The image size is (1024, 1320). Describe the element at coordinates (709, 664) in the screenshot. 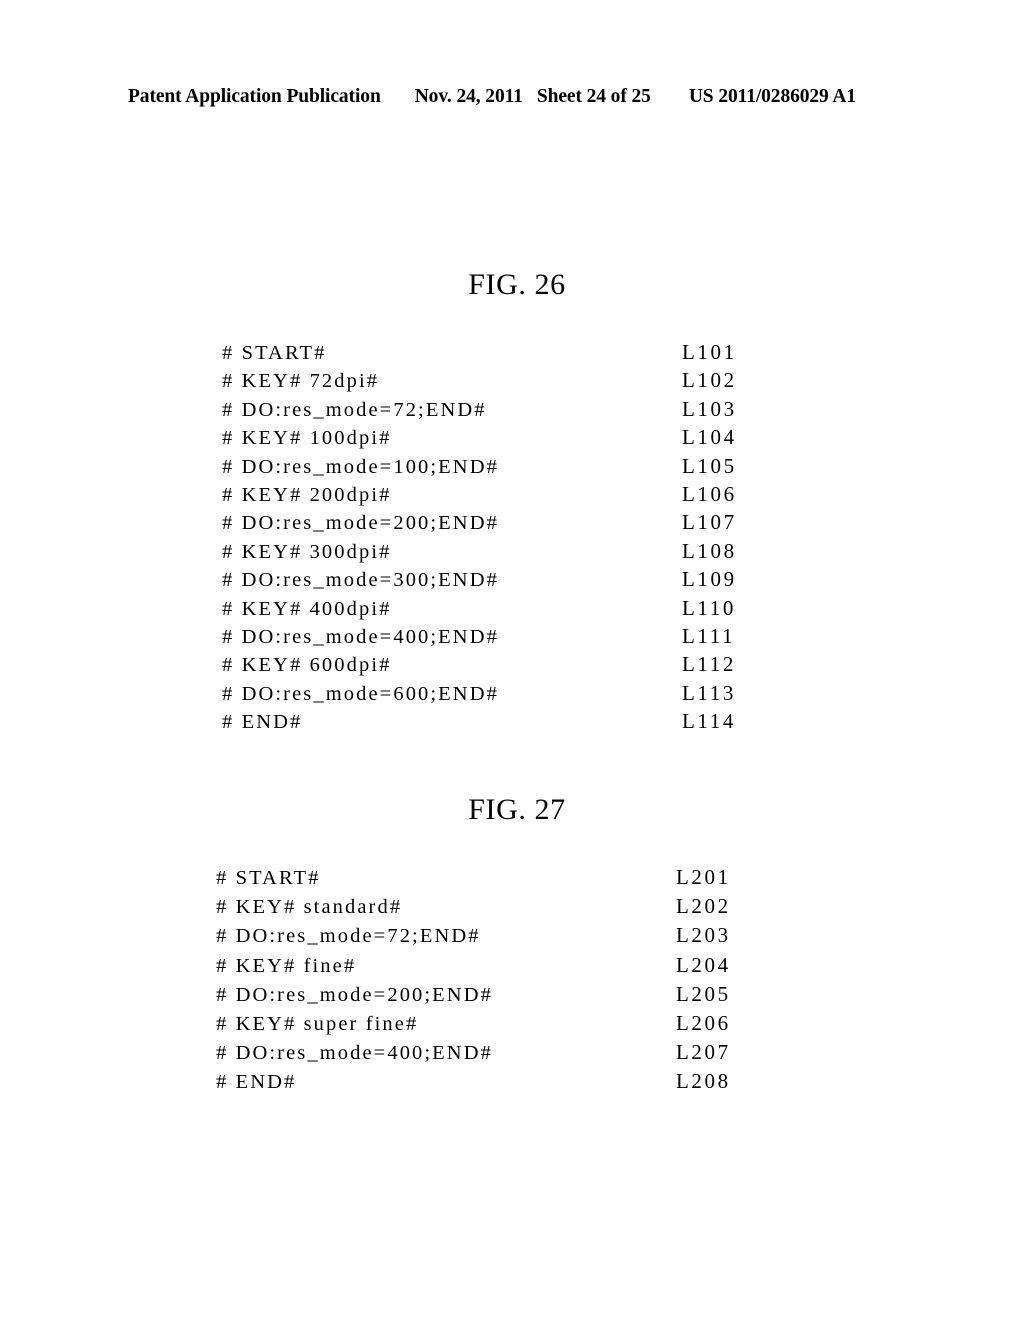

I see `code-line-label: L112` at that location.